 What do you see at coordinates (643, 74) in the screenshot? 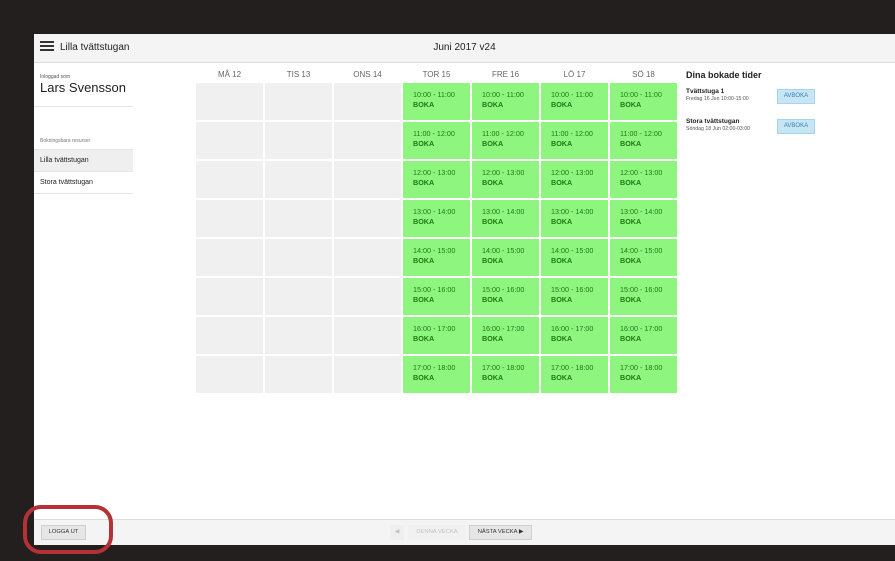
I see `day-header: SÖ 18` at bounding box center [643, 74].